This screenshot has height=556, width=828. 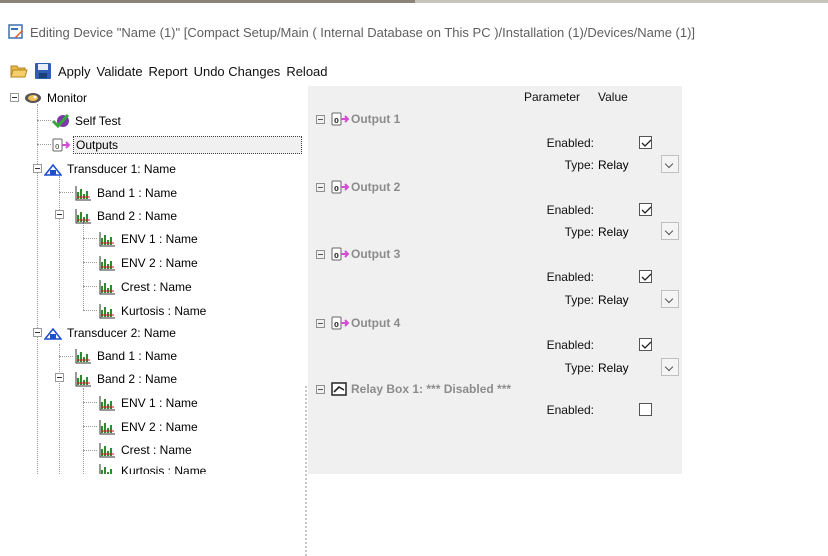 I want to click on tree-label: ENV 2 : Name, so click(x=159, y=427).